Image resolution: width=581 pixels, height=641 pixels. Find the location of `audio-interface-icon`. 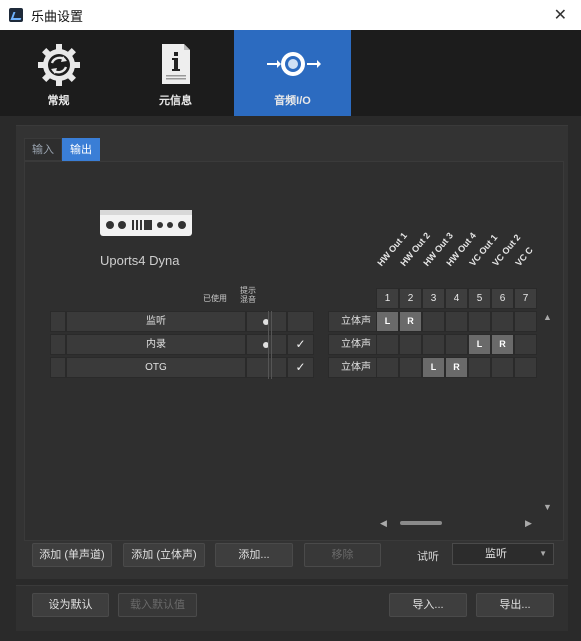

audio-interface-icon is located at coordinates (146, 223).